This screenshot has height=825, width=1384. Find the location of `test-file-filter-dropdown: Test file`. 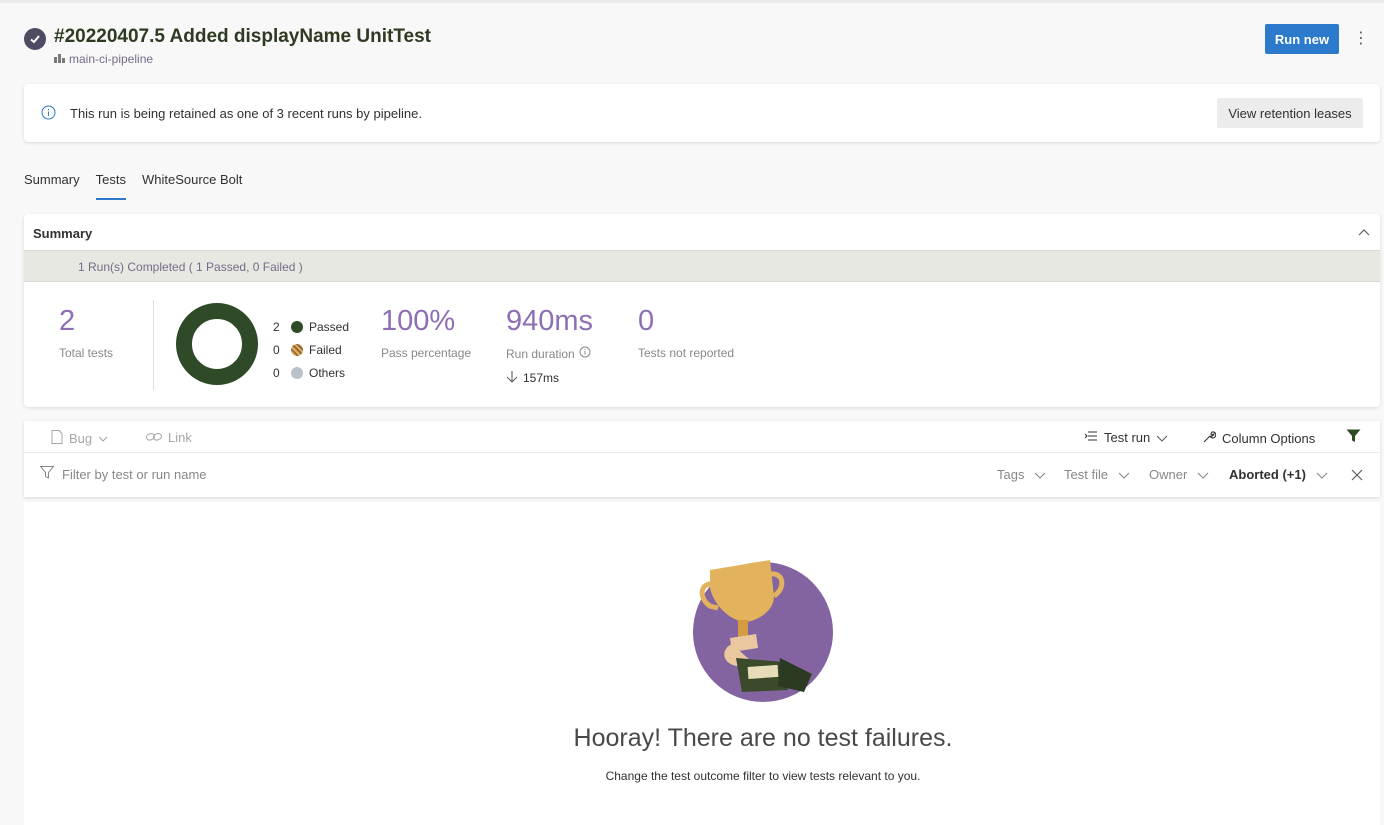

test-file-filter-dropdown: Test file is located at coordinates (1097, 474).